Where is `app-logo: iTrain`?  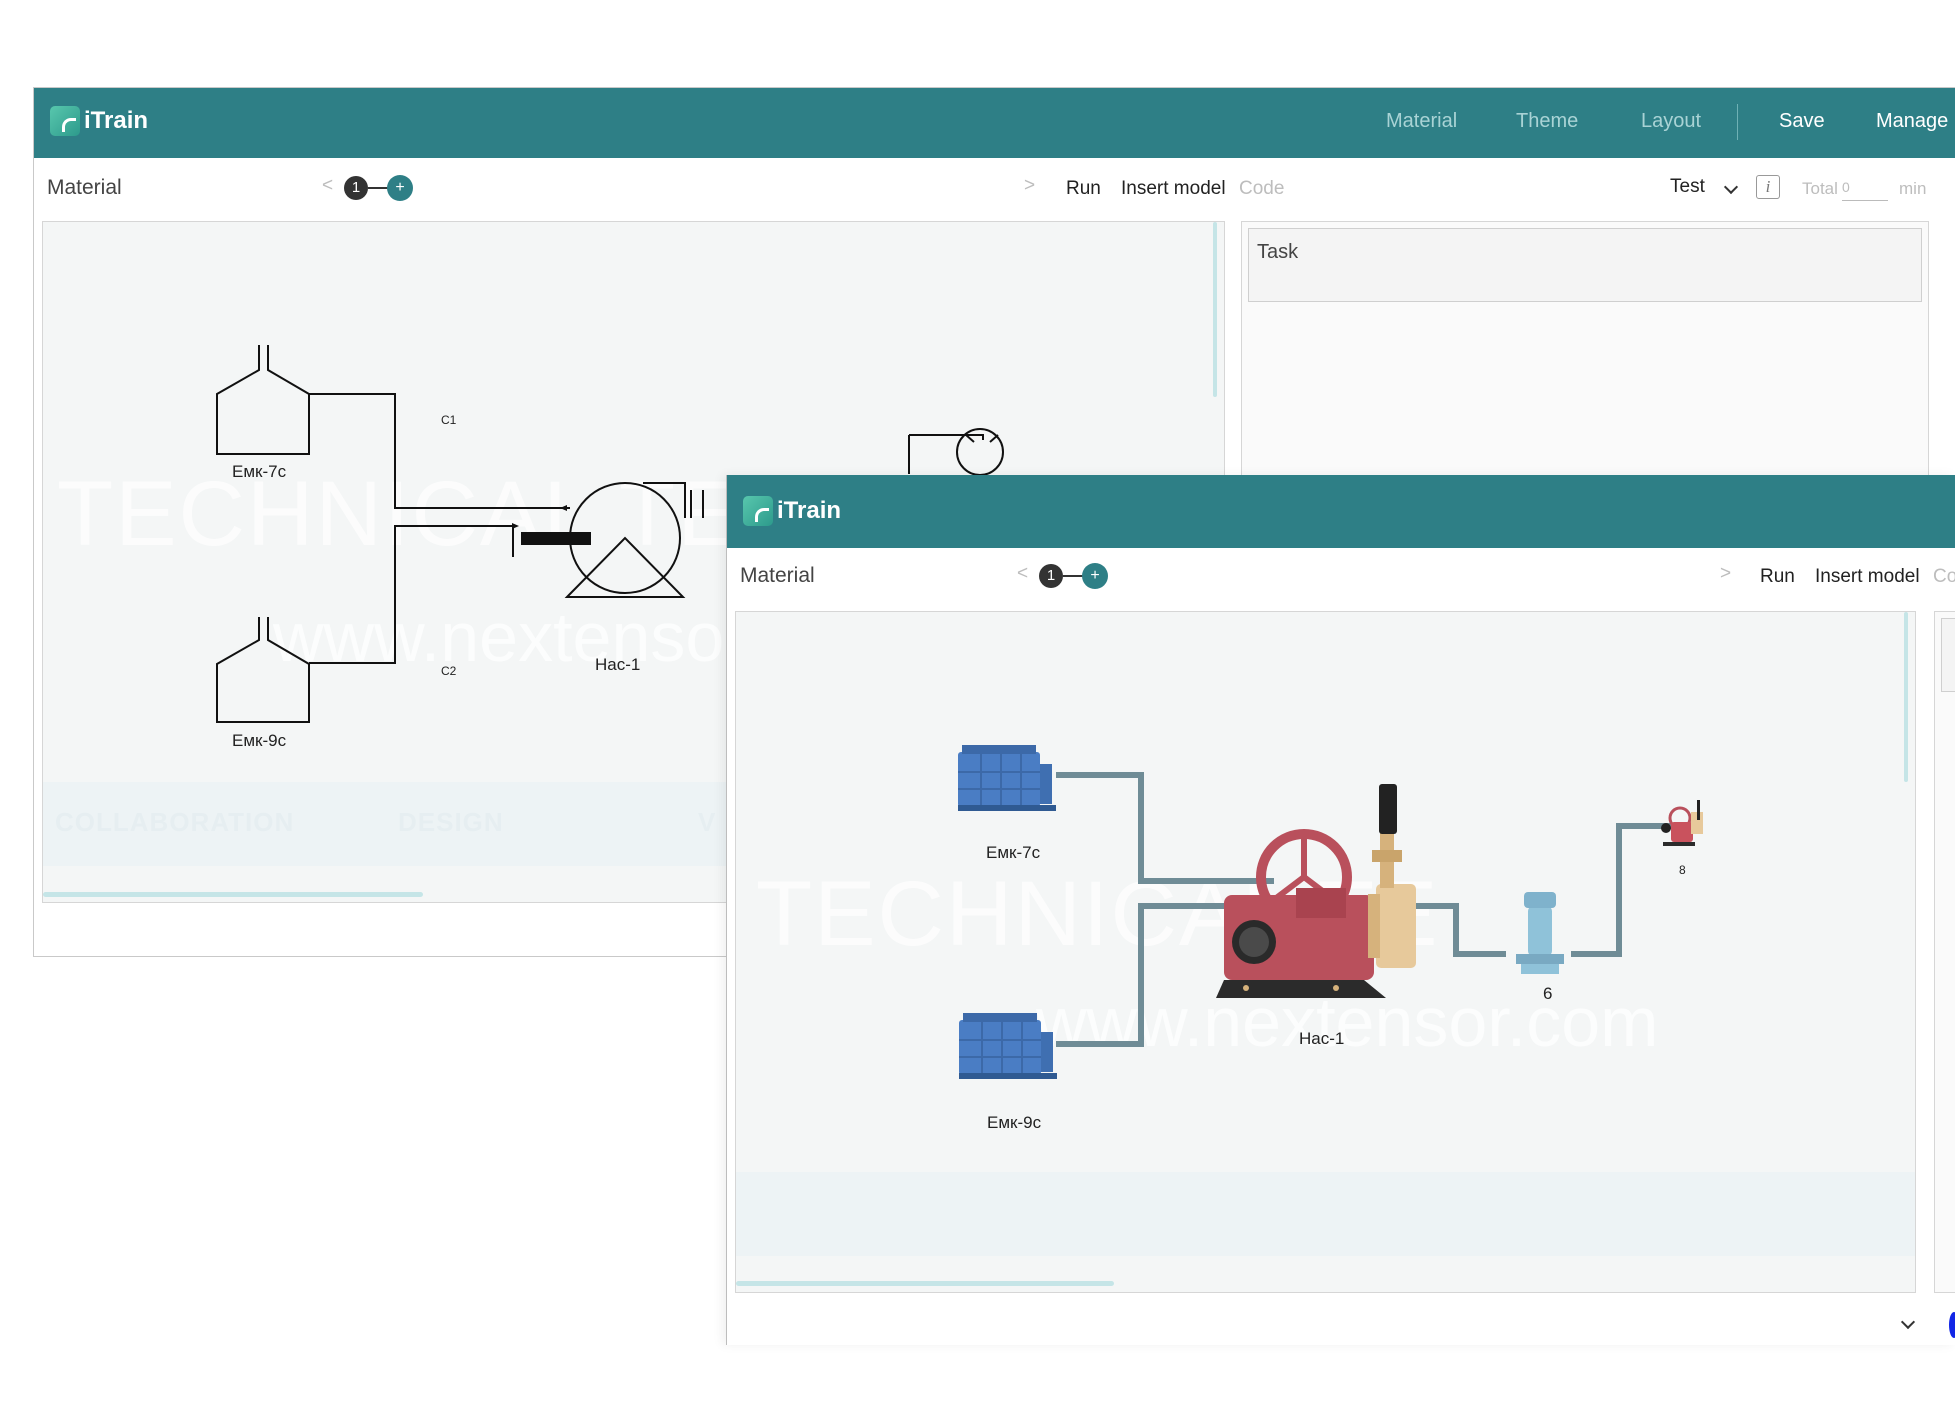 app-logo: iTrain is located at coordinates (99, 121).